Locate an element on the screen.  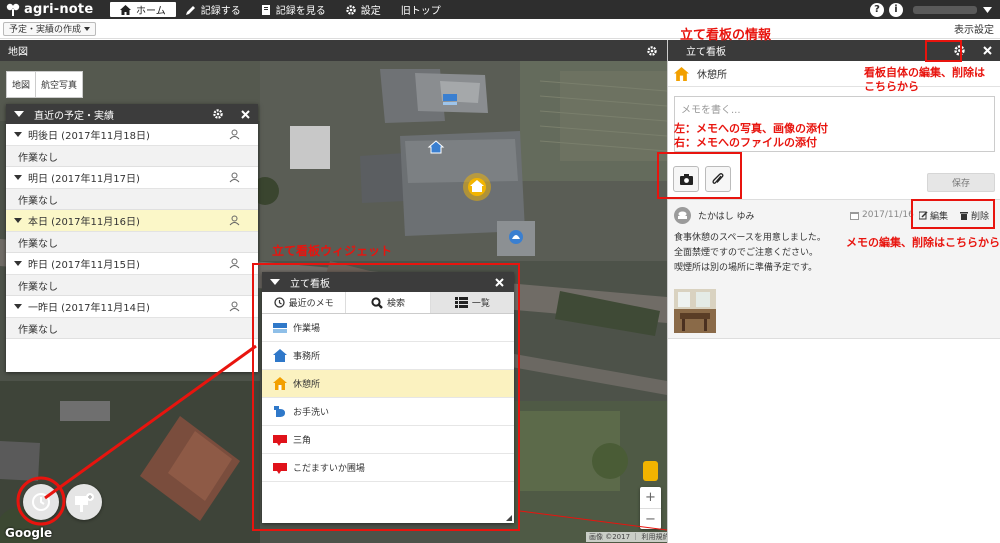
annotation-edit-sign-line: こちらから is located at coordinates (891, 86).